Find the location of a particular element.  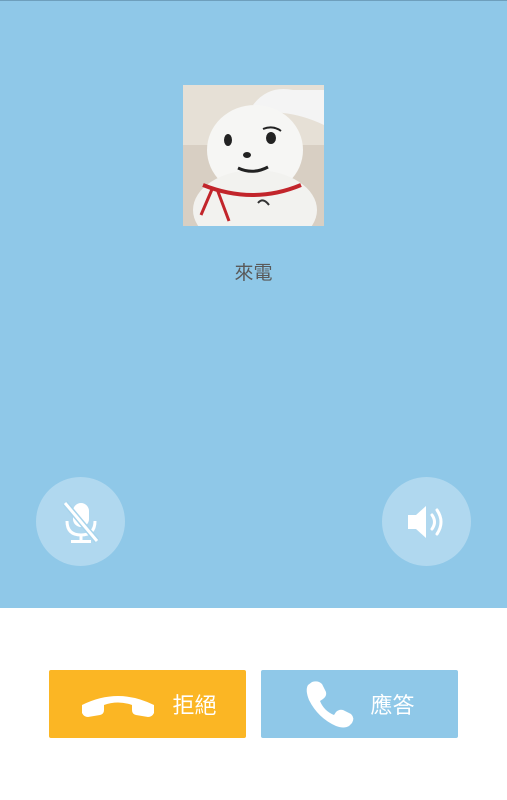

answer-button: 應答 is located at coordinates (359, 704).